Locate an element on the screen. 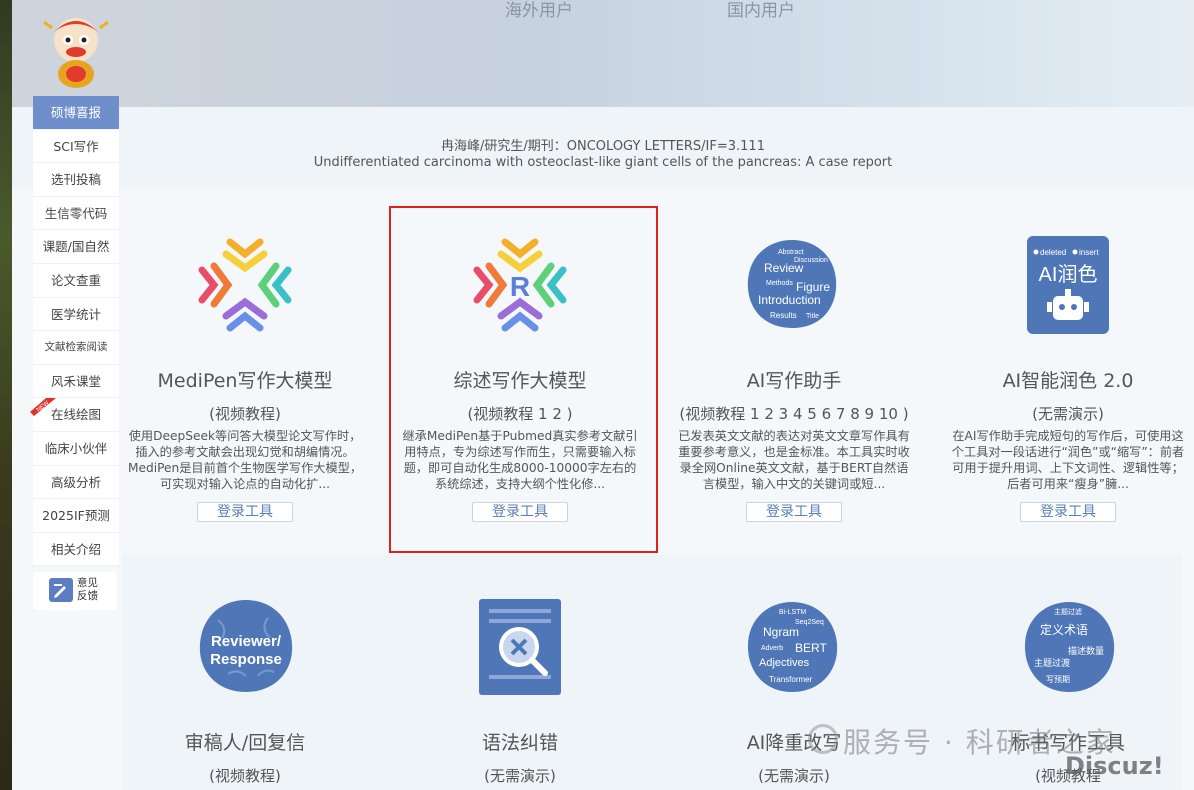 The image size is (1194, 790). grammar-check-icon is located at coordinates (520, 647).